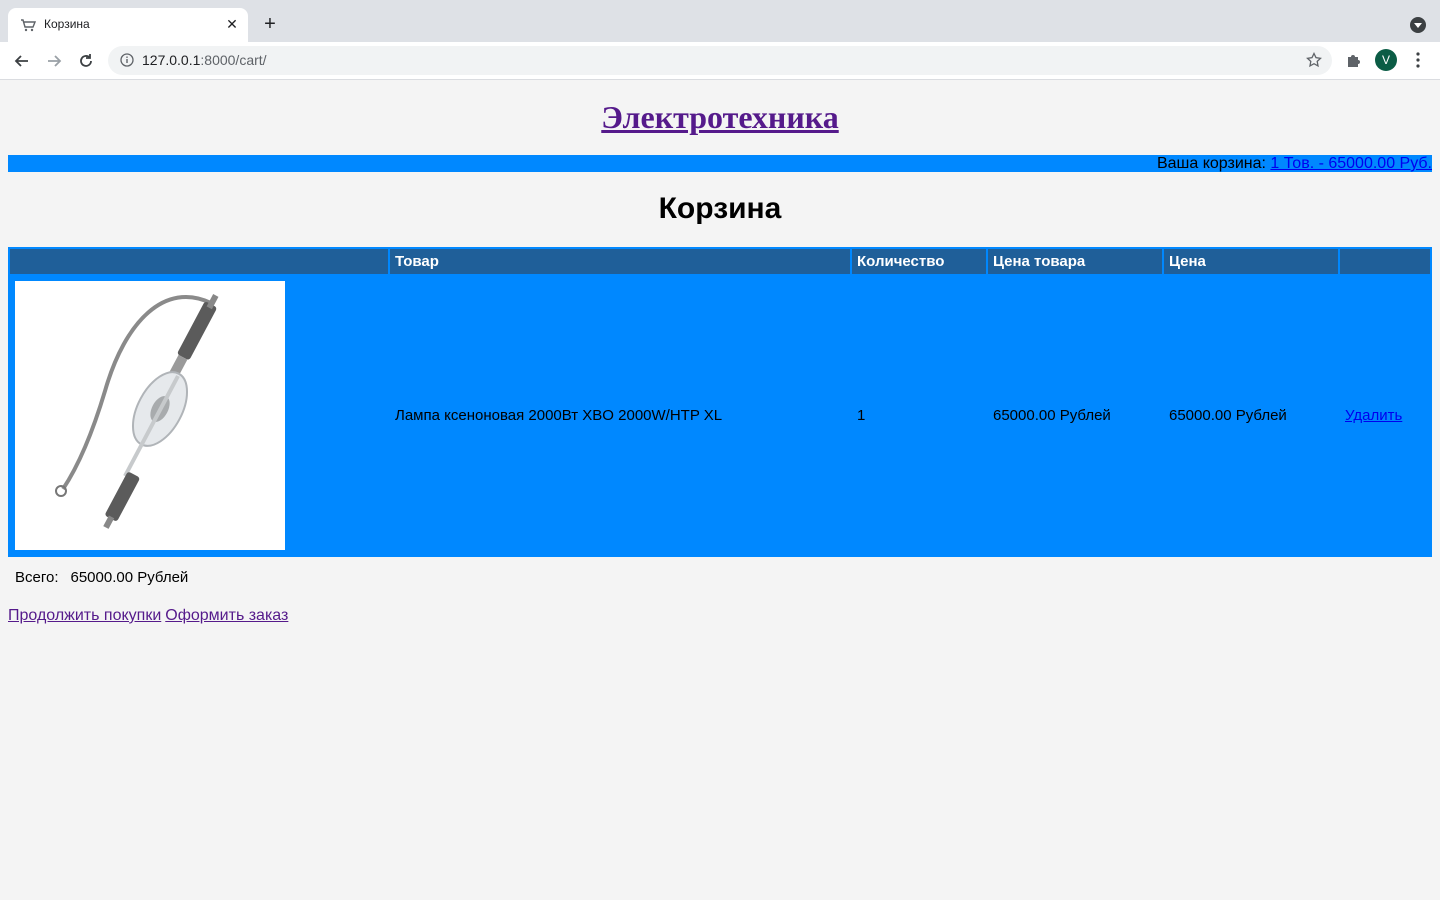 The width and height of the screenshot is (1440, 900). Describe the element at coordinates (720, 208) in the screenshot. I see `page-title: Корзина` at that location.